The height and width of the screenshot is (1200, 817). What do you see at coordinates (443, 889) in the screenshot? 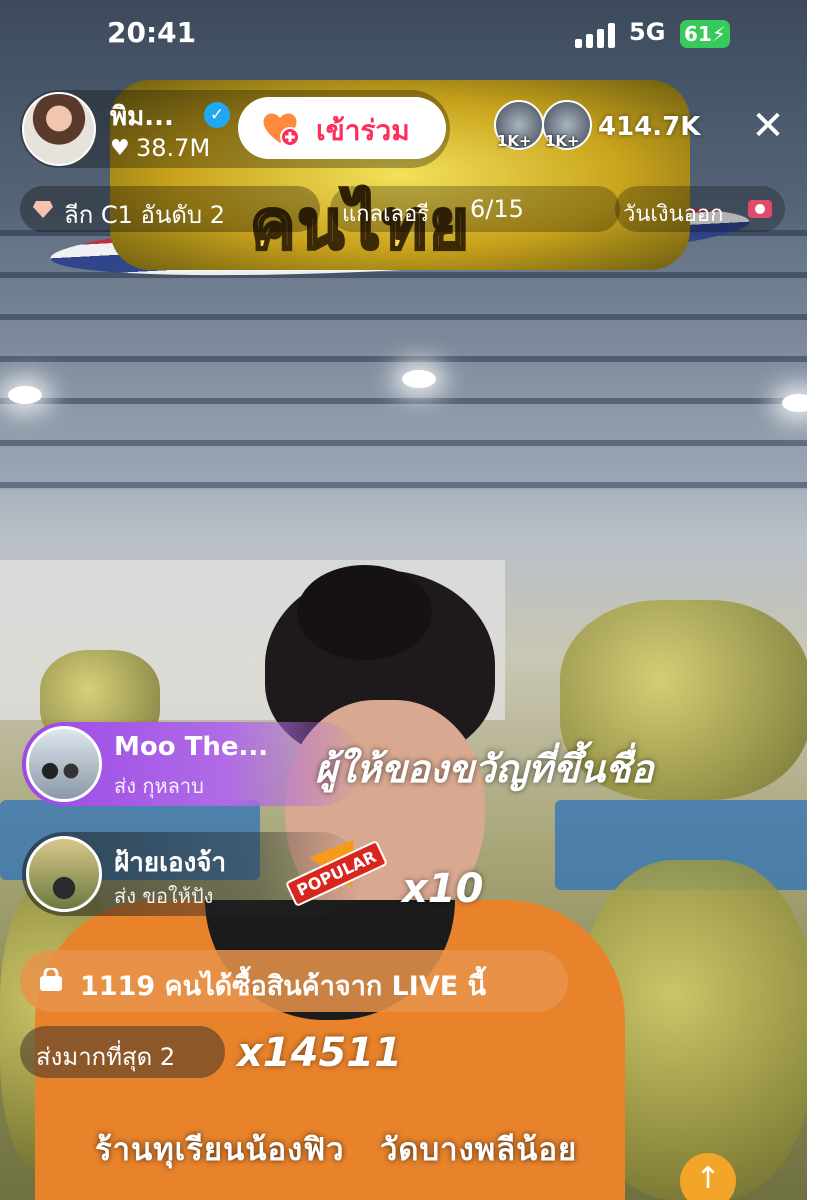
I see `gift-combo-count: x10` at bounding box center [443, 889].